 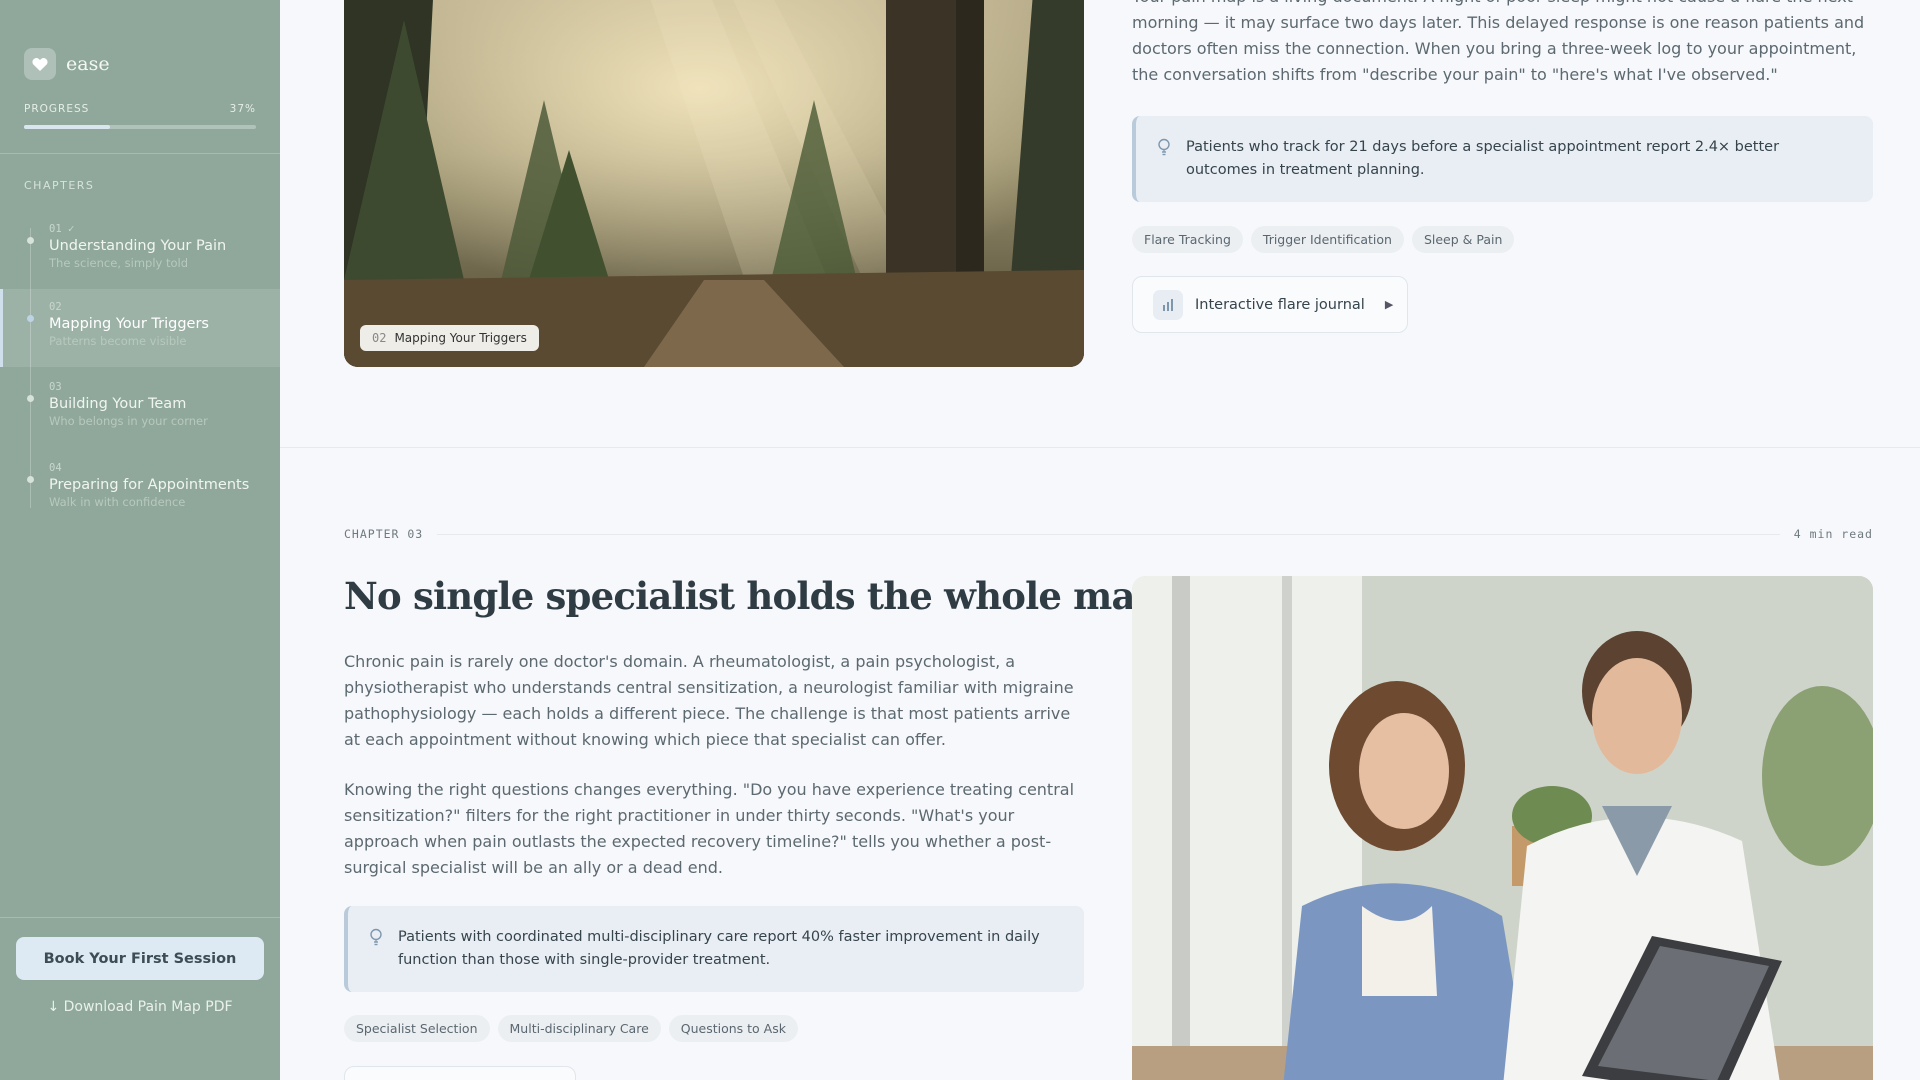 I want to click on chapter03-action-button, so click(x=460, y=1073).